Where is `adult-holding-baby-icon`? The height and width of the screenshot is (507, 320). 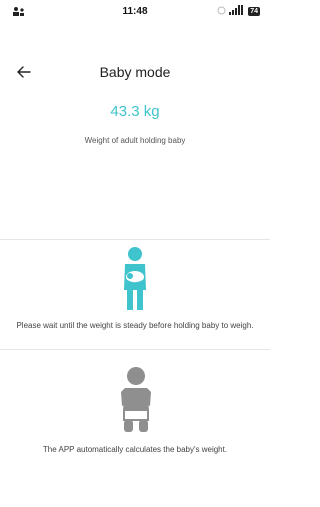
adult-holding-baby-icon is located at coordinates (135, 281).